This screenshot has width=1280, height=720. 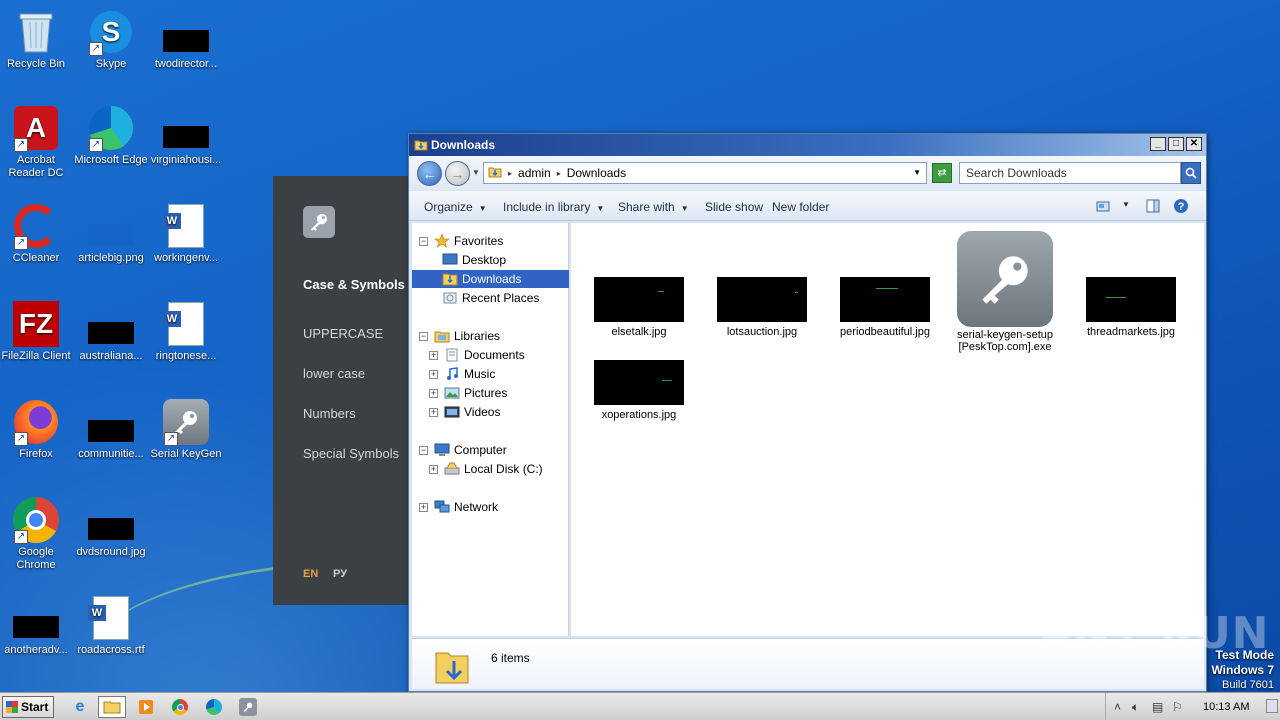 I want to click on tree-downloads: Downloads, so click(x=490, y=279).